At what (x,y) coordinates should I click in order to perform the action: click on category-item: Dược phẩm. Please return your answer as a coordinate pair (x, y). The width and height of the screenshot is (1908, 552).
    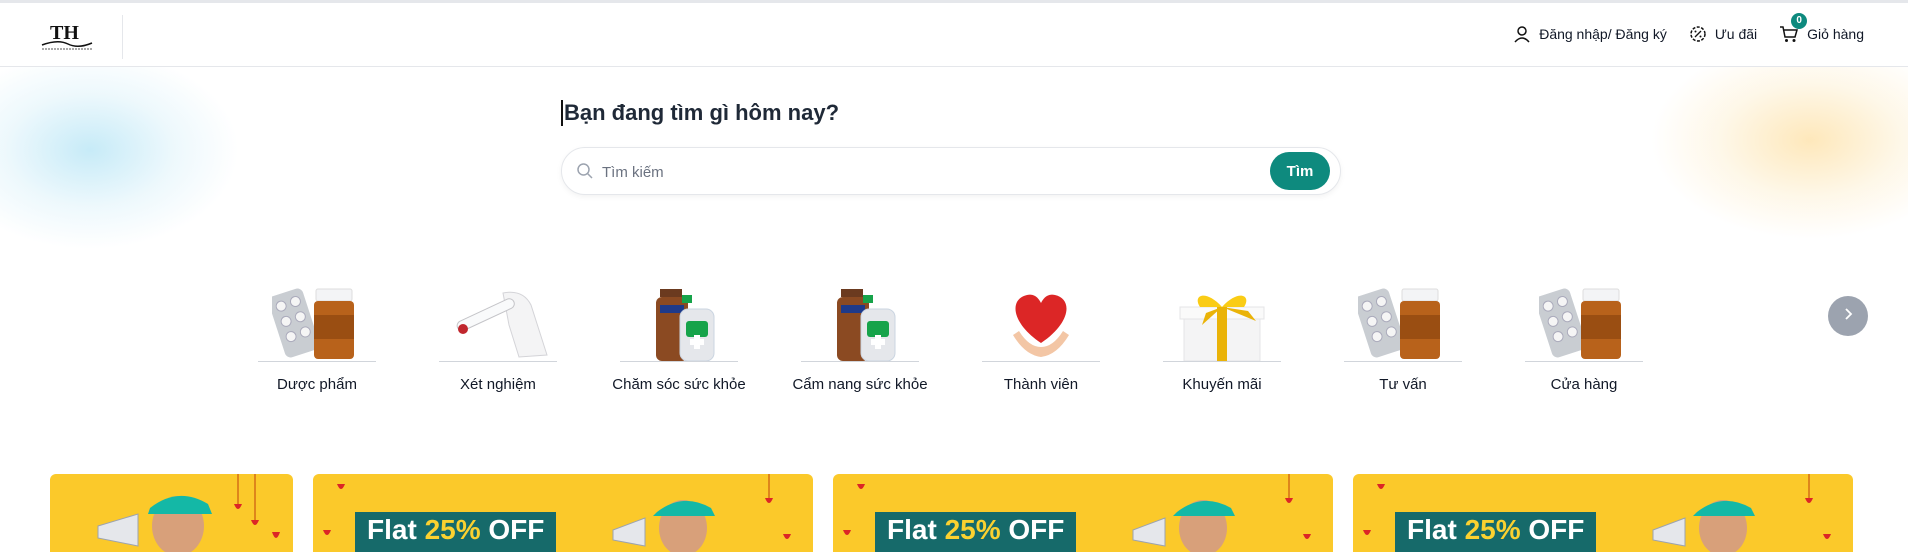
    Looking at the image, I should click on (317, 337).